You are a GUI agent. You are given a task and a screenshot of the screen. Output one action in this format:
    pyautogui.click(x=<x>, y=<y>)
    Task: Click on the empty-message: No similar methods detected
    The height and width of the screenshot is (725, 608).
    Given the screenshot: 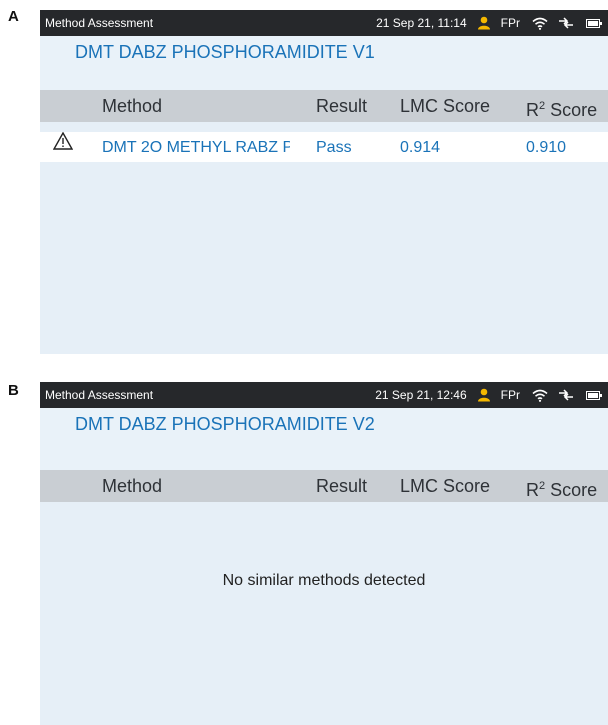 What is the action you would take?
    pyautogui.click(x=324, y=580)
    